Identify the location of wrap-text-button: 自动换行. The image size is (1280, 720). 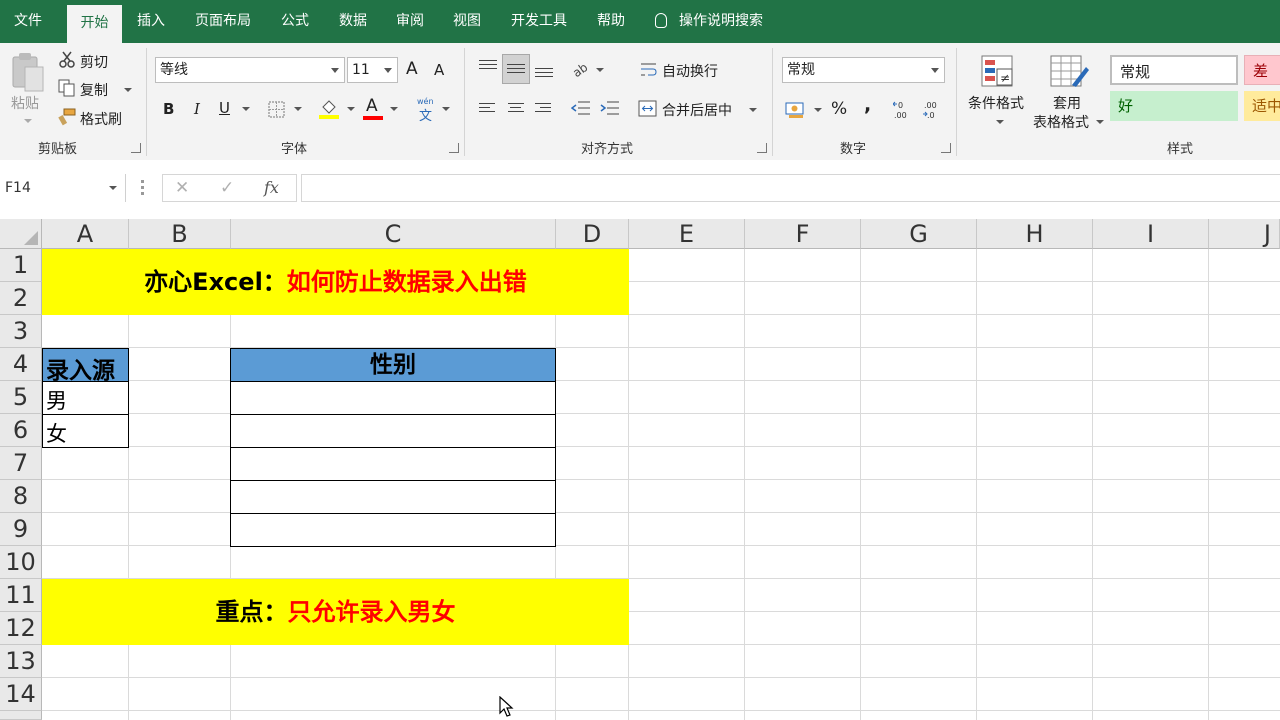
(690, 71).